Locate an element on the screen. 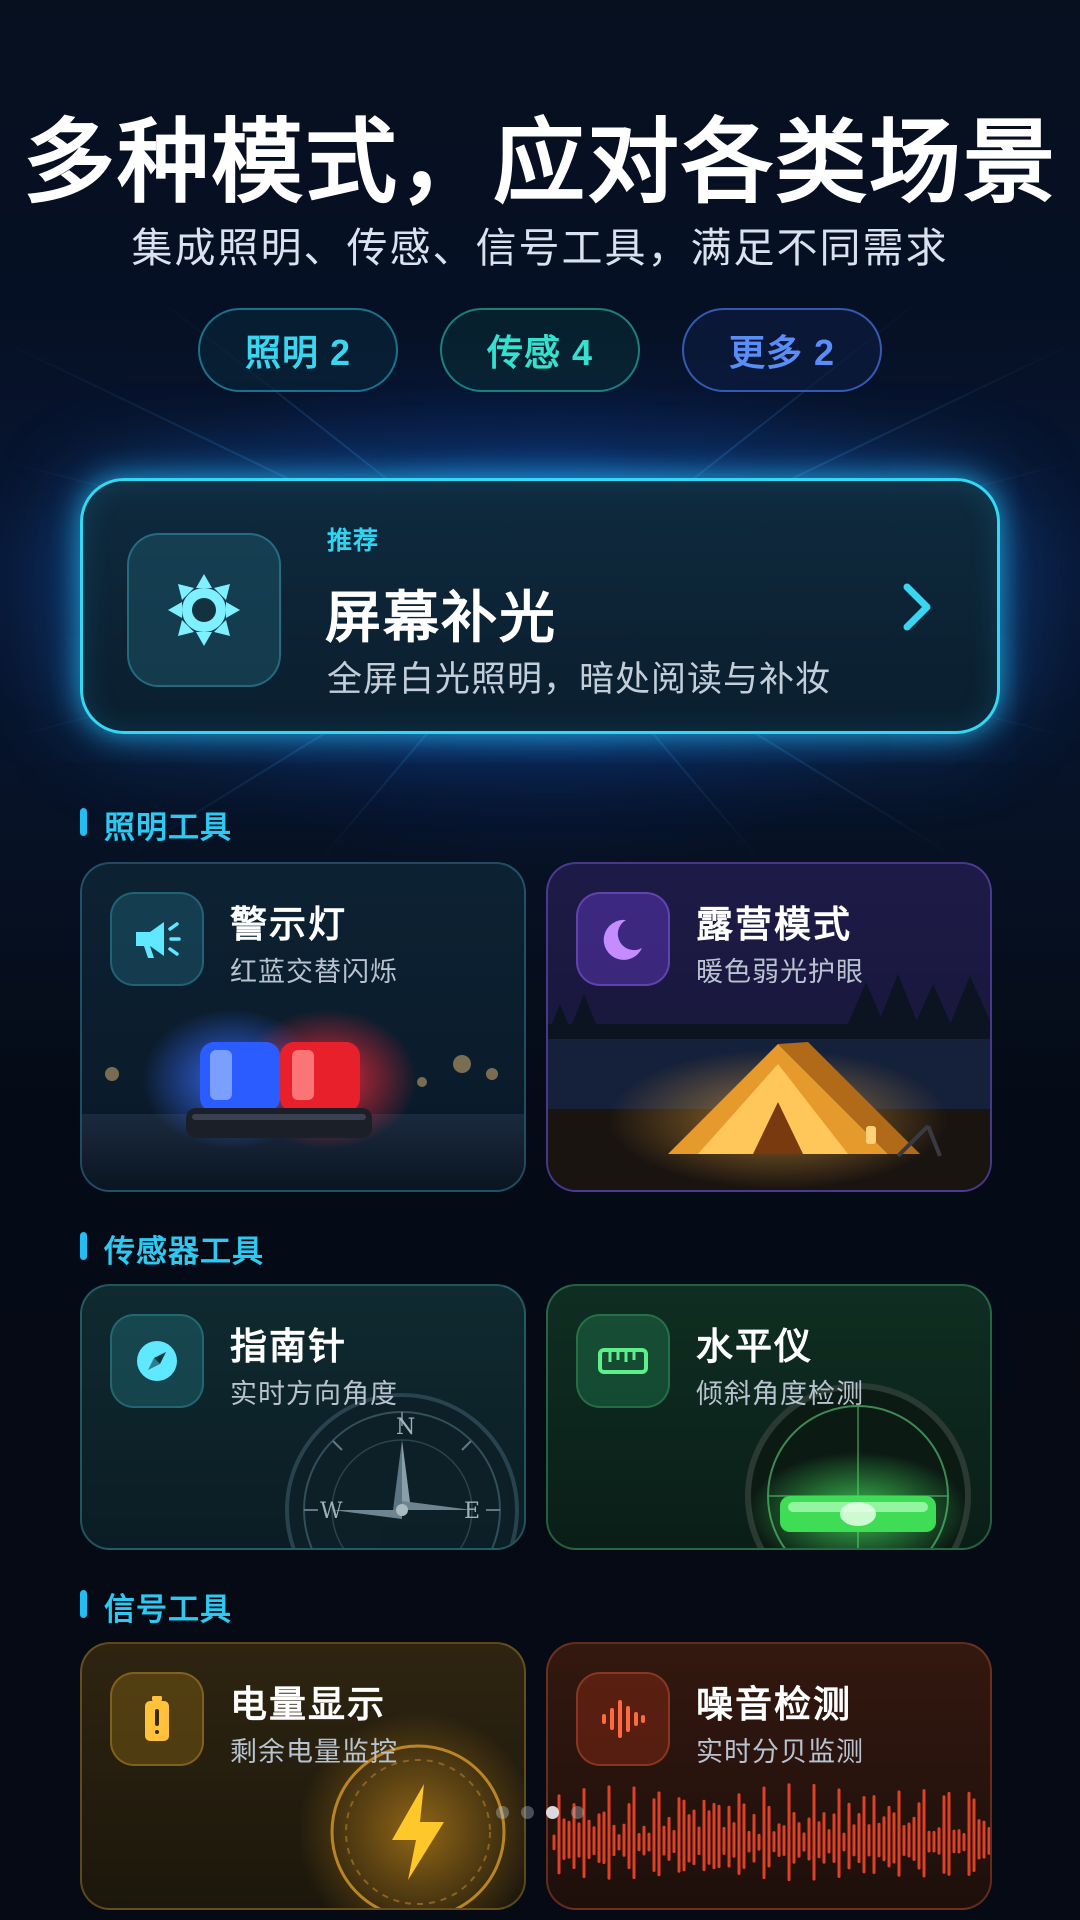 The height and width of the screenshot is (1920, 1080). tool-card-compass: N E W 指南针 实时方向角度 is located at coordinates (303, 1417).